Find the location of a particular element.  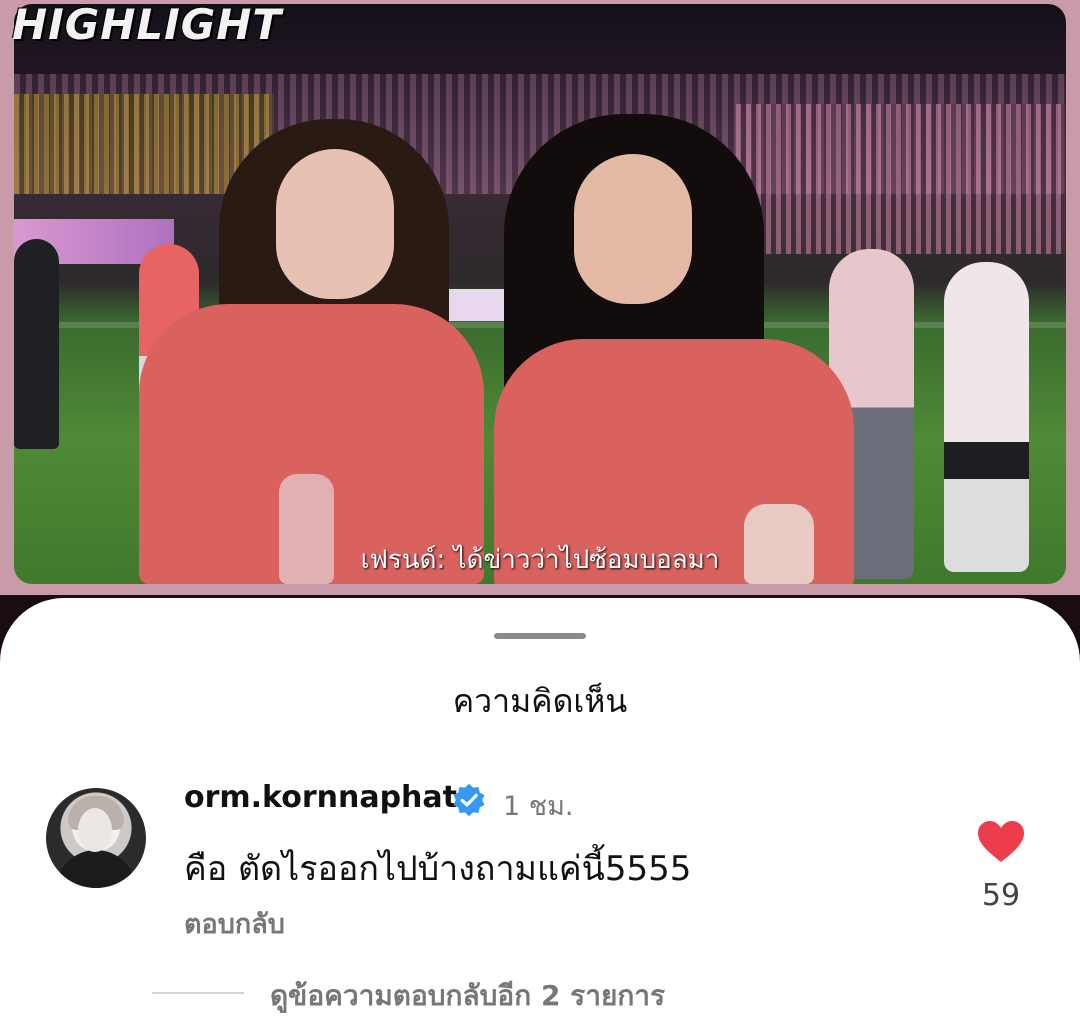

avatar-body is located at coordinates (96, 869).